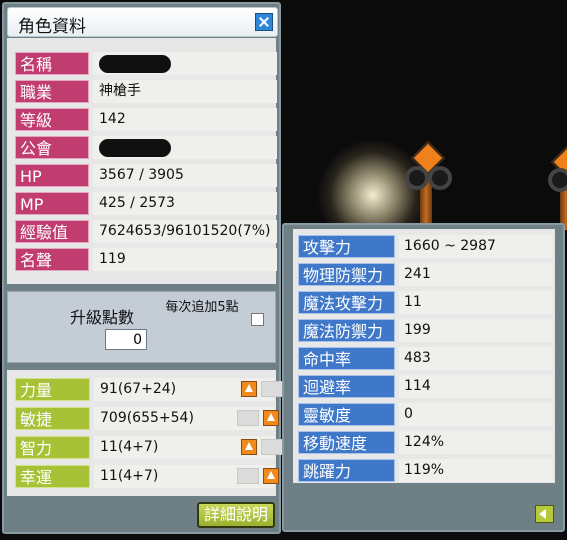 The image size is (567, 540). I want to click on detail-label: 物理防禦力, so click(346, 274).